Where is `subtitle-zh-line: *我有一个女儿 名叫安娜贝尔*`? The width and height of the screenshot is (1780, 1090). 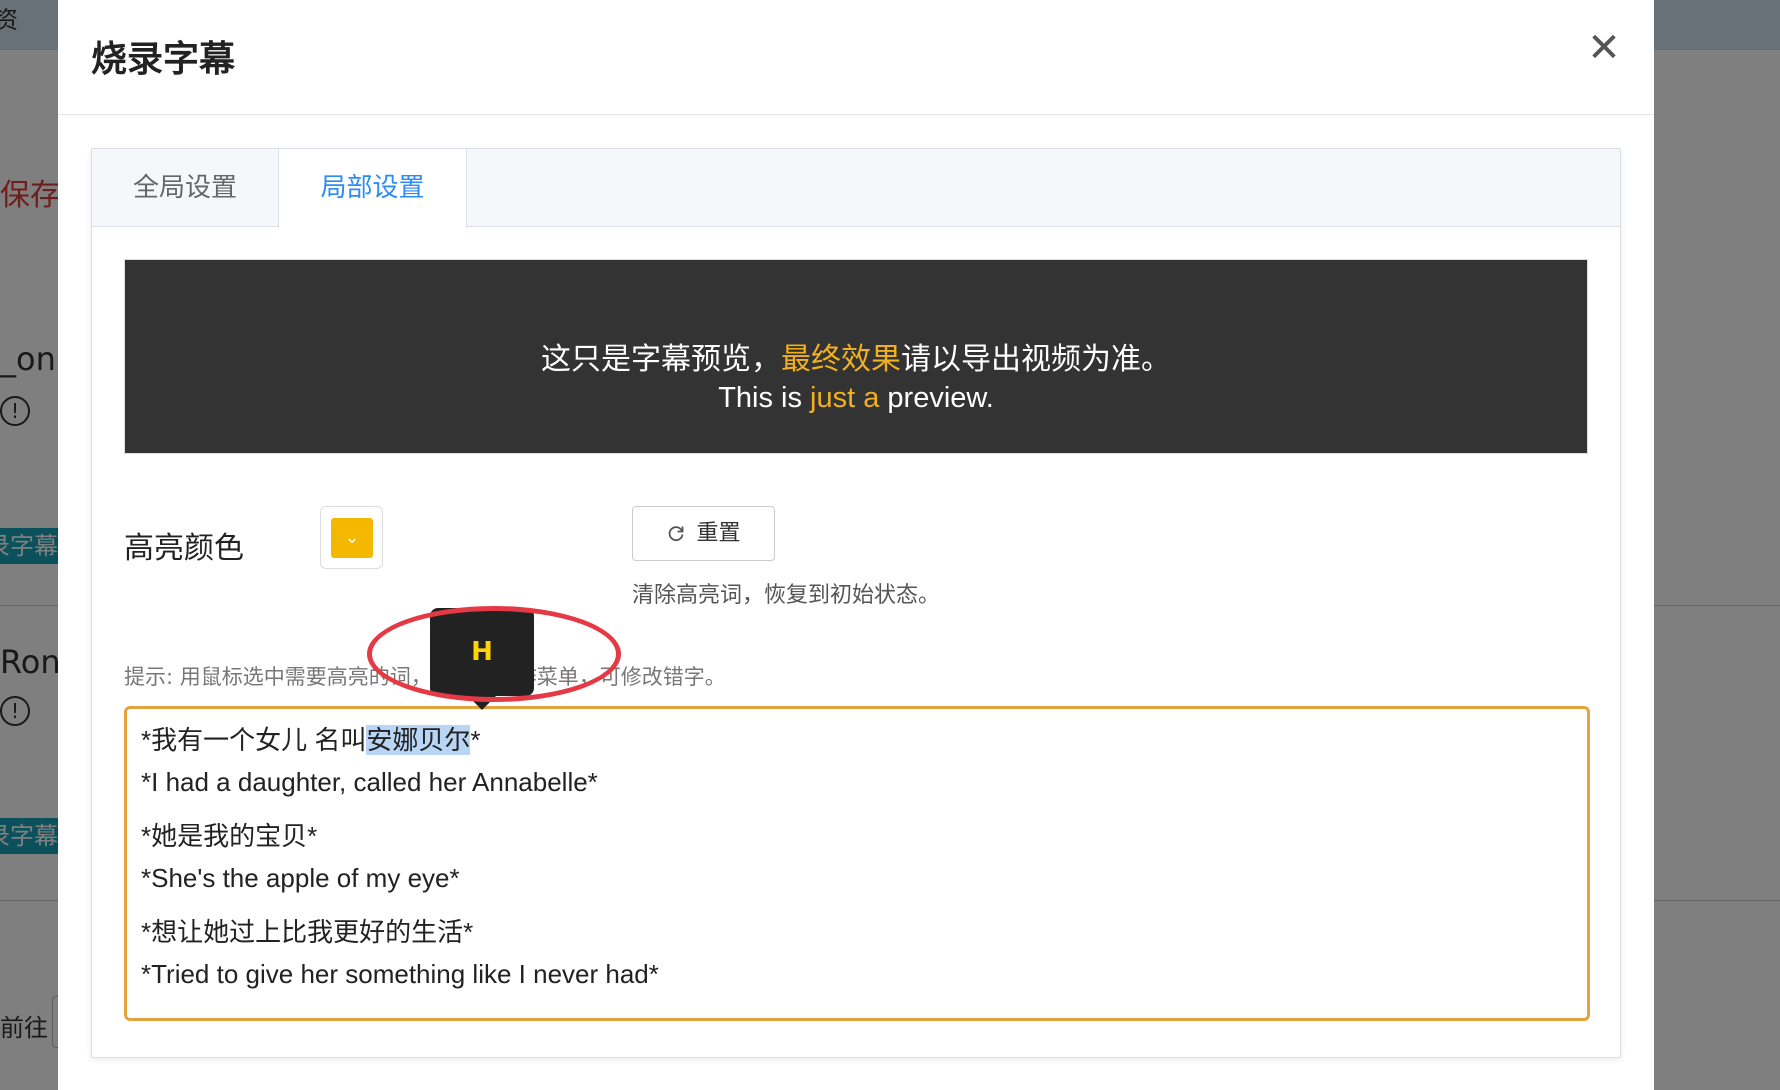 subtitle-zh-line: *我有一个女儿 名叫安娜贝尔* is located at coordinates (857, 740).